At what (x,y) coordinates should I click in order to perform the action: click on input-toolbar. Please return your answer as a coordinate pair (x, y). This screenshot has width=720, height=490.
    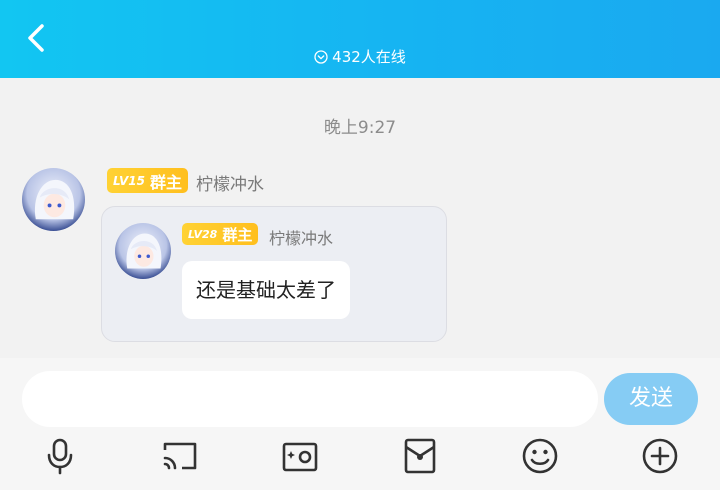
    Looking at the image, I should click on (360, 458).